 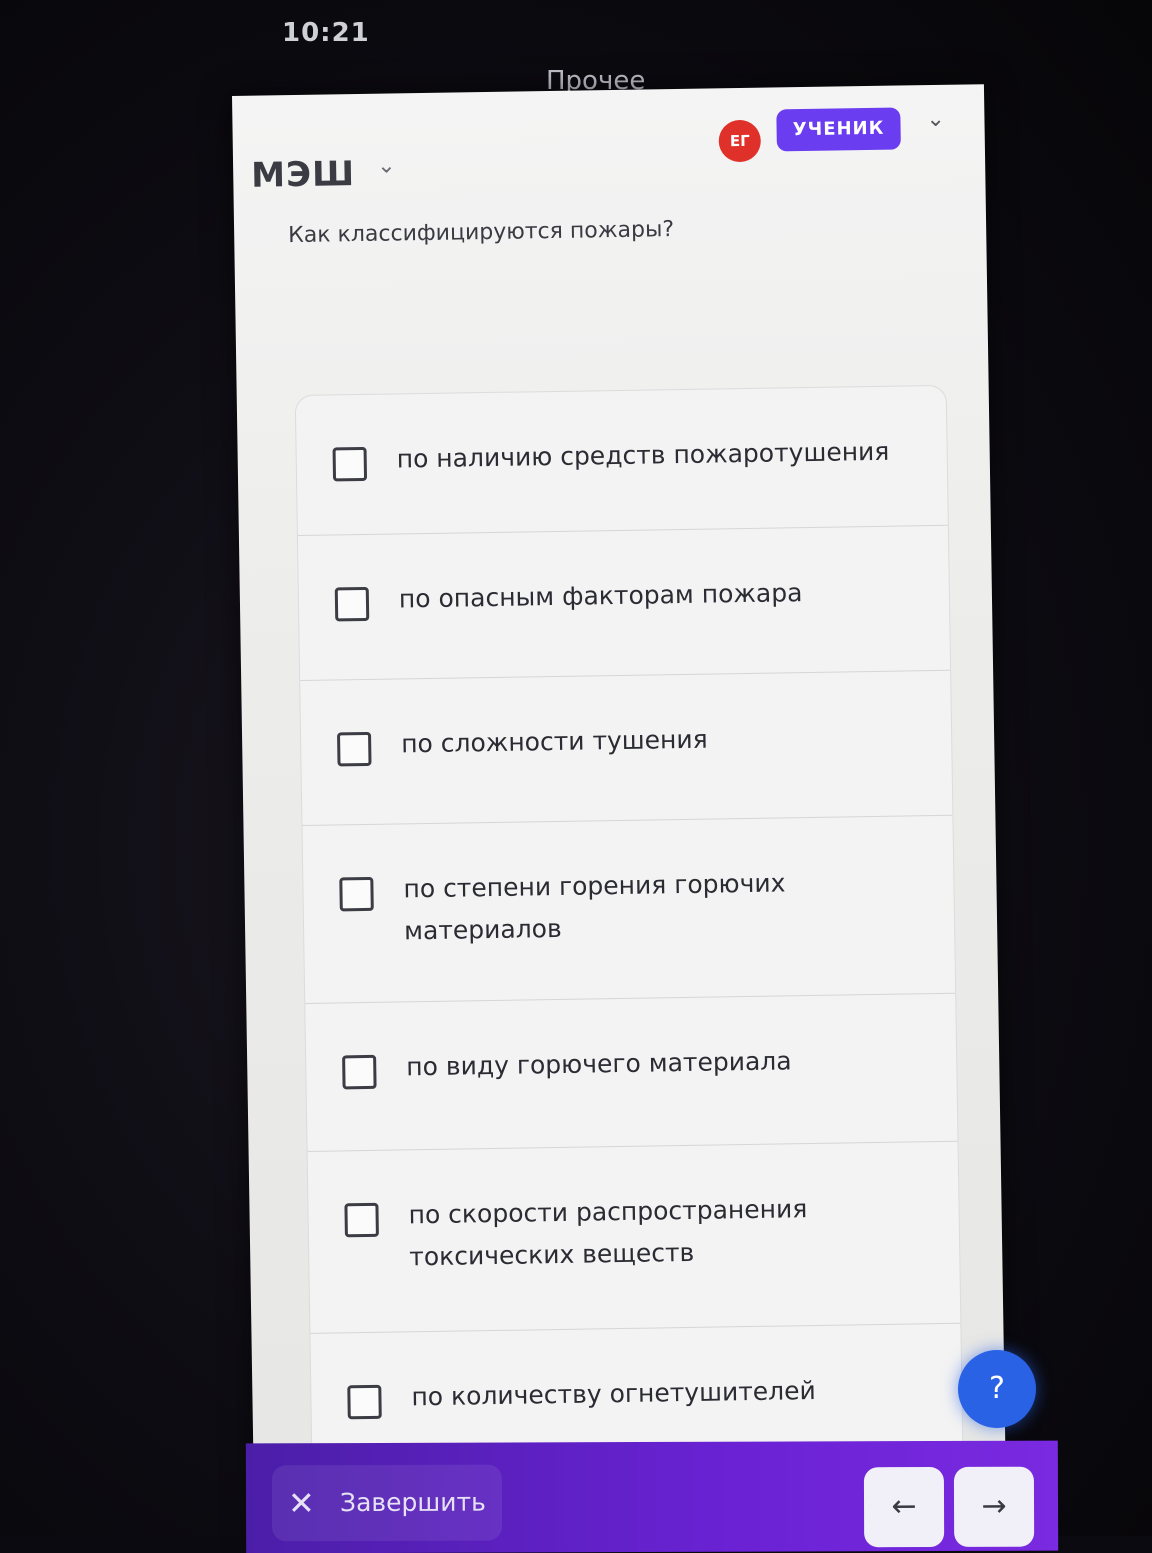 What do you see at coordinates (303, 175) in the screenshot?
I see `app-logo: МЭШ` at bounding box center [303, 175].